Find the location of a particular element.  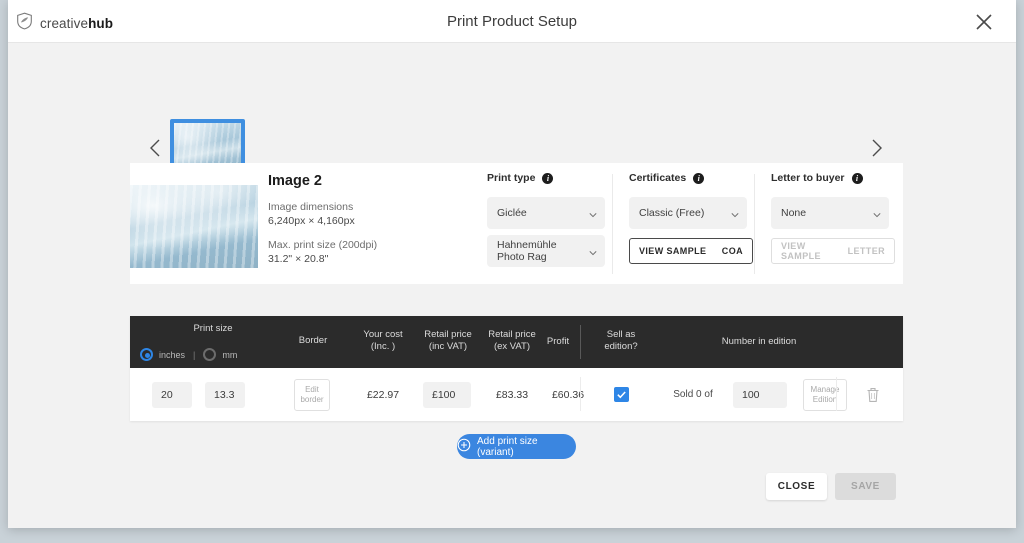

print-process-value: Giclée is located at coordinates (512, 213).